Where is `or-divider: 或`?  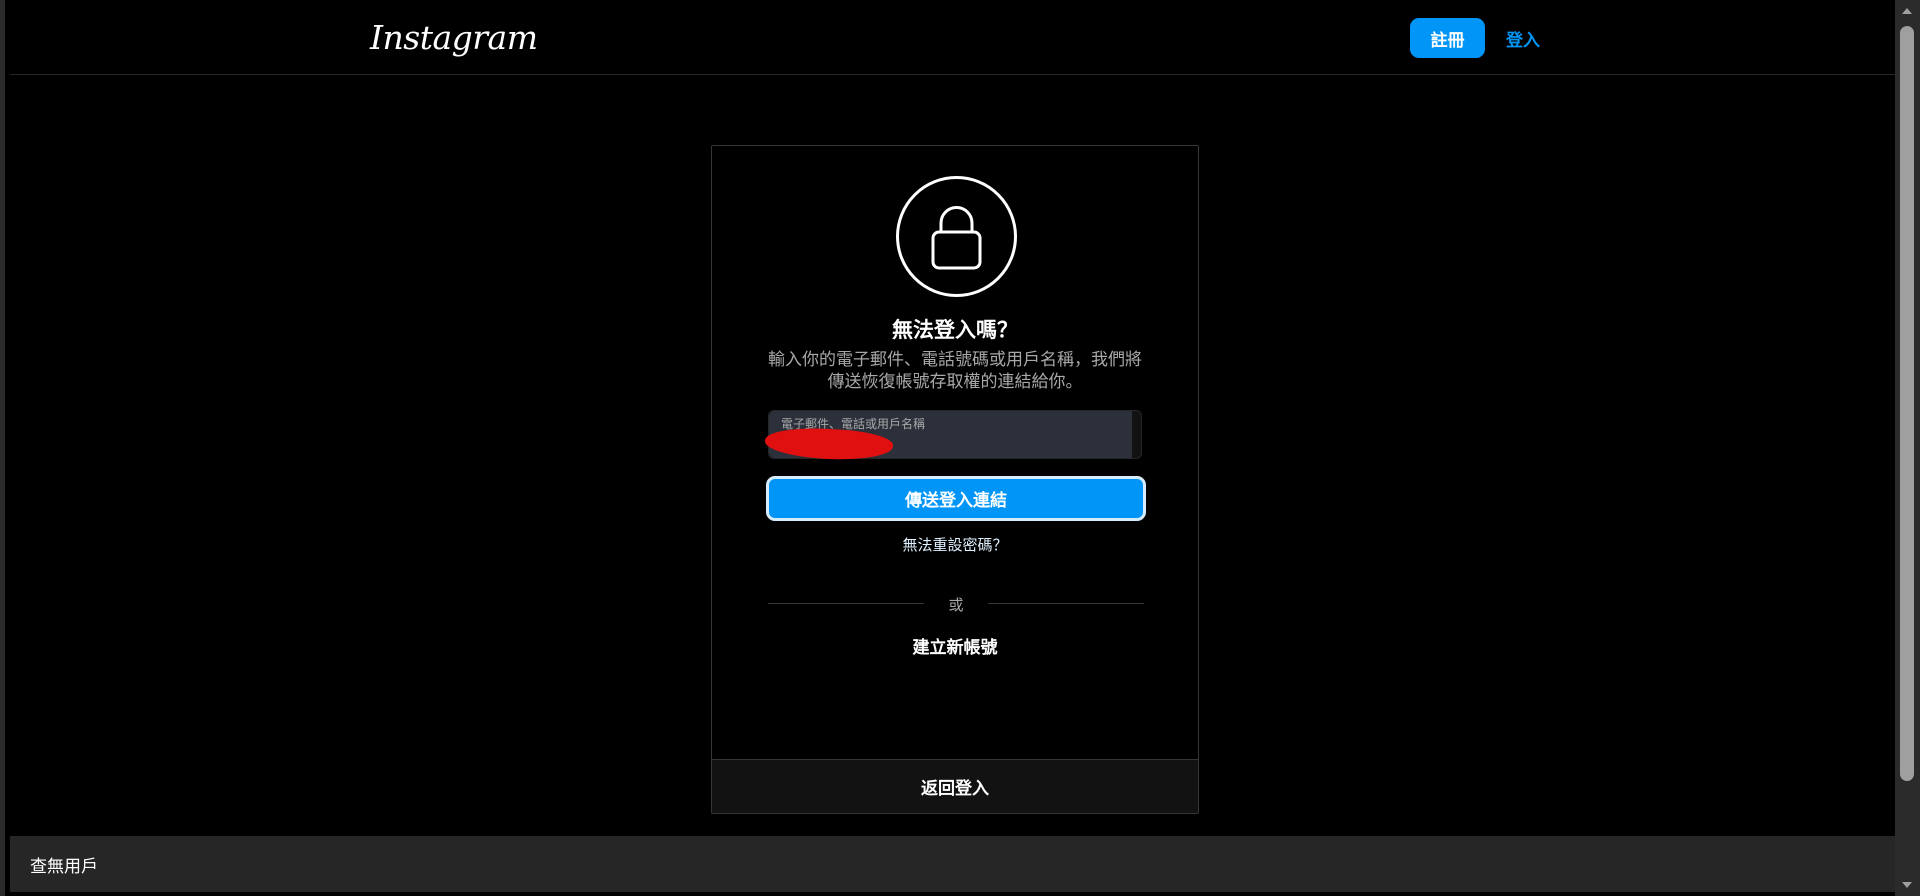
or-divider: 或 is located at coordinates (956, 604).